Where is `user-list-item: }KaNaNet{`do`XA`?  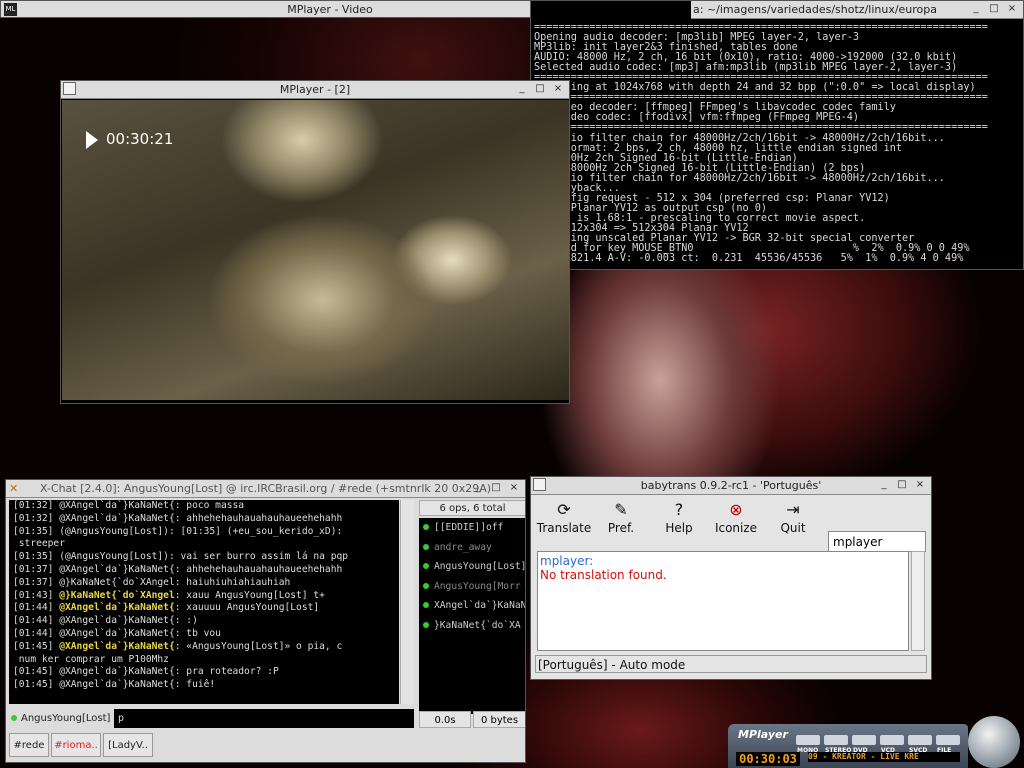
user-list-item: }KaNaNet{`do`XA is located at coordinates (472, 626).